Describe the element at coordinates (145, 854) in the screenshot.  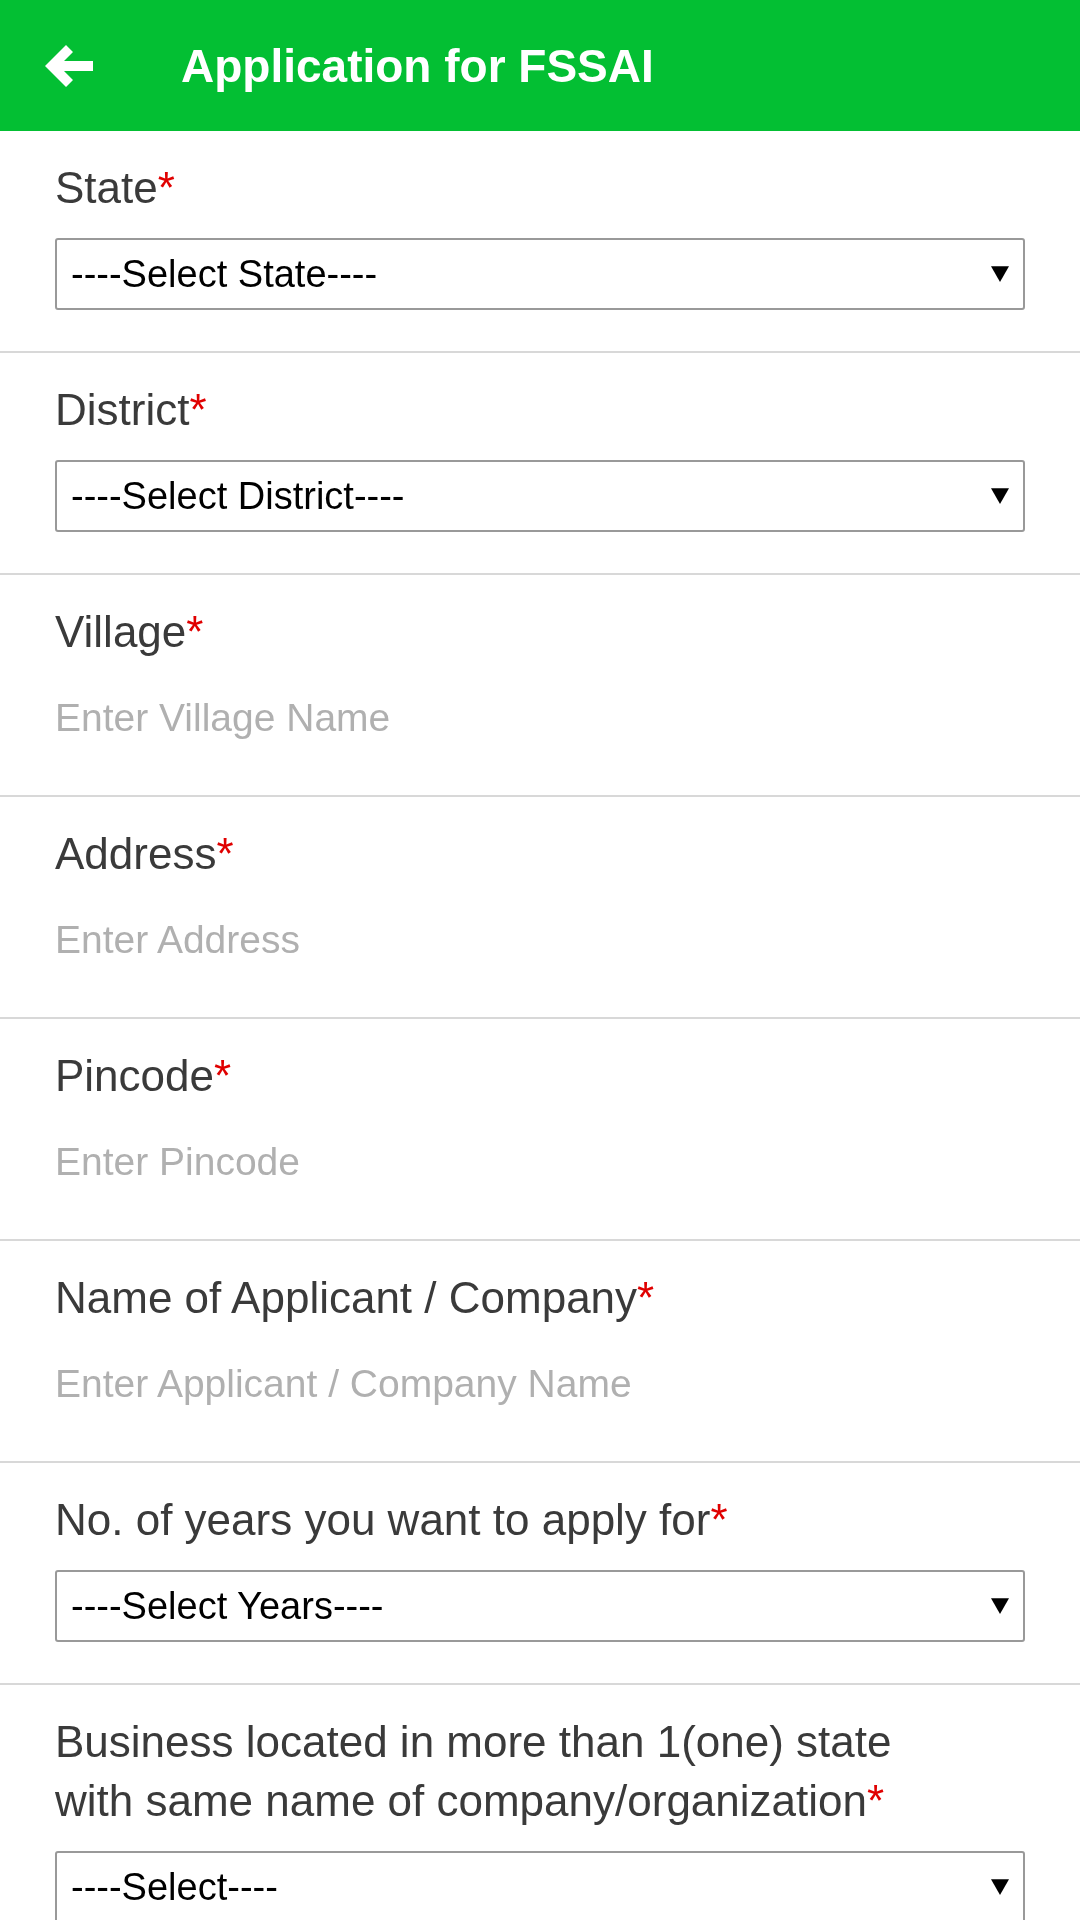
I see `field-label: Address*` at that location.